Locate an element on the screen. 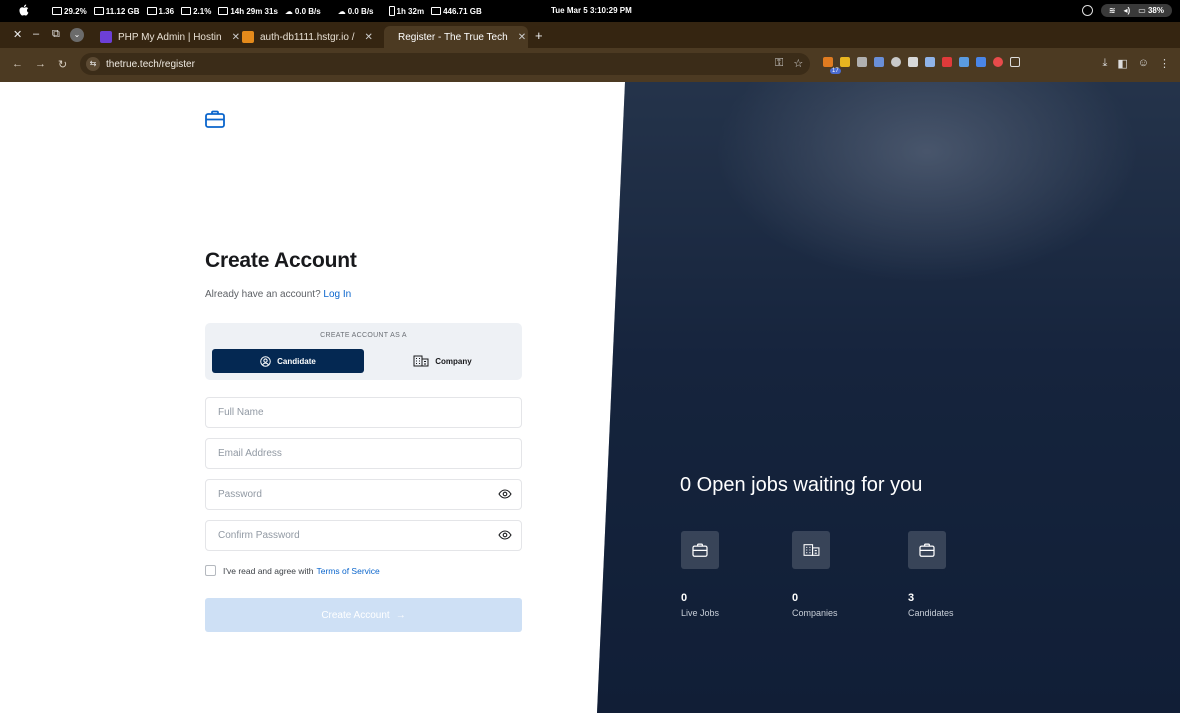 The width and height of the screenshot is (1180, 713). extension-camera-icon is located at coordinates (913, 62).